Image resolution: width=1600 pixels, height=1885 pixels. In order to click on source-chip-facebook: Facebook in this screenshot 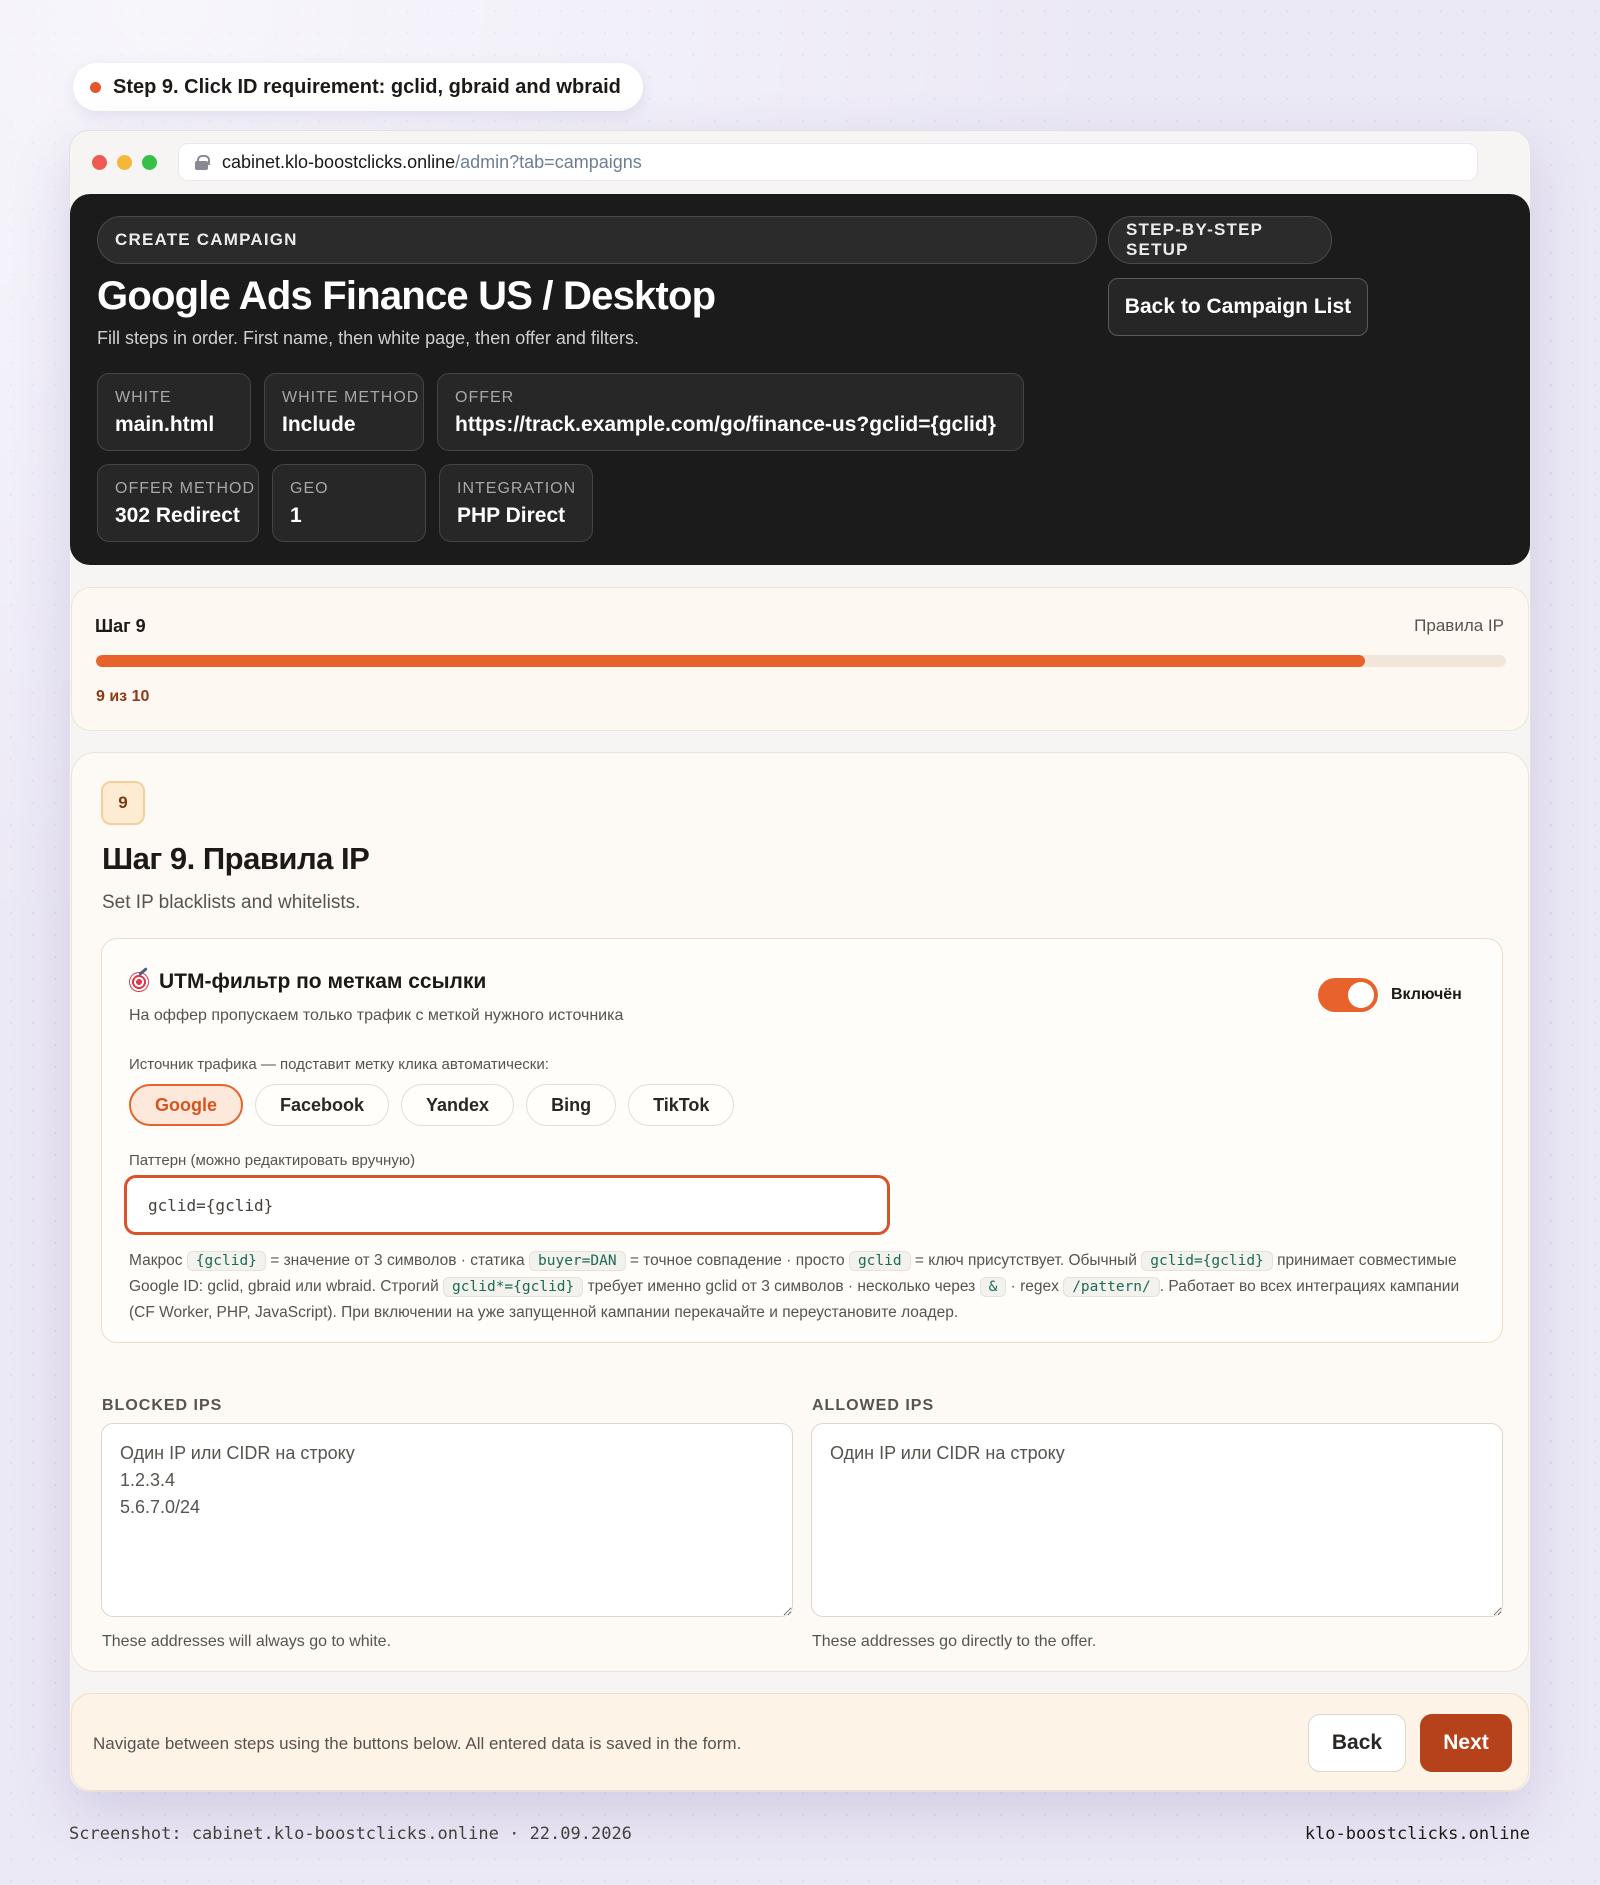, I will do `click(322, 1105)`.